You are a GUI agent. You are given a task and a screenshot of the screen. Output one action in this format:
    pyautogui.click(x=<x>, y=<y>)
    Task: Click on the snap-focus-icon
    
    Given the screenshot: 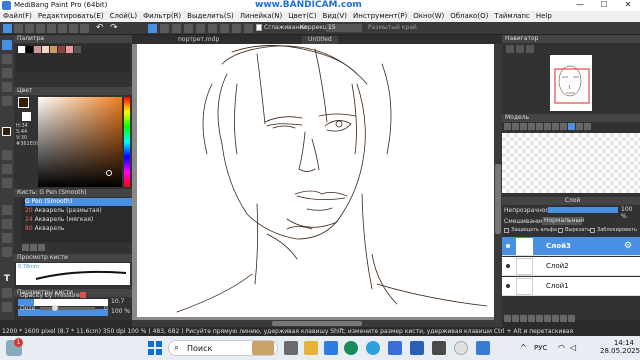 What is the action you would take?
    pyautogui.click(x=236, y=28)
    